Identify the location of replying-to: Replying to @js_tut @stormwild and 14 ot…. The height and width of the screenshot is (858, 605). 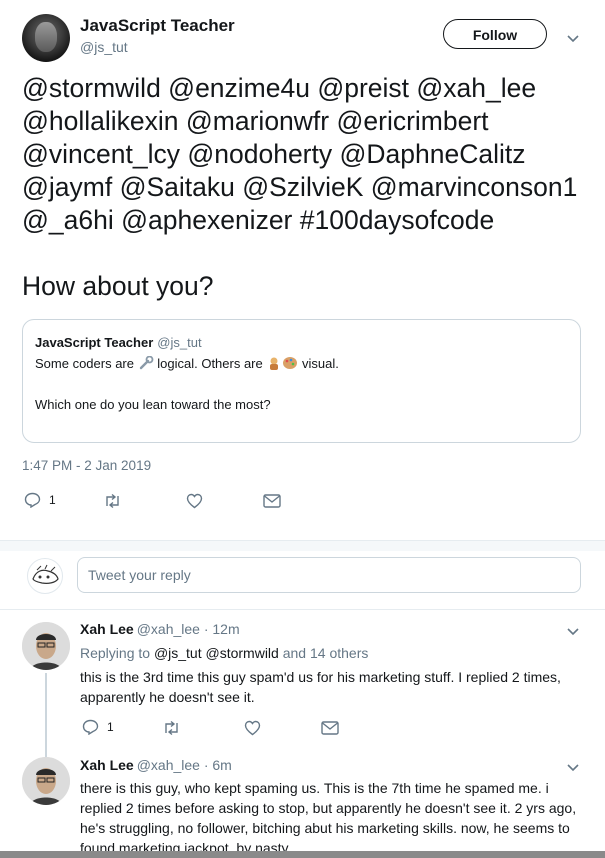
(330, 653).